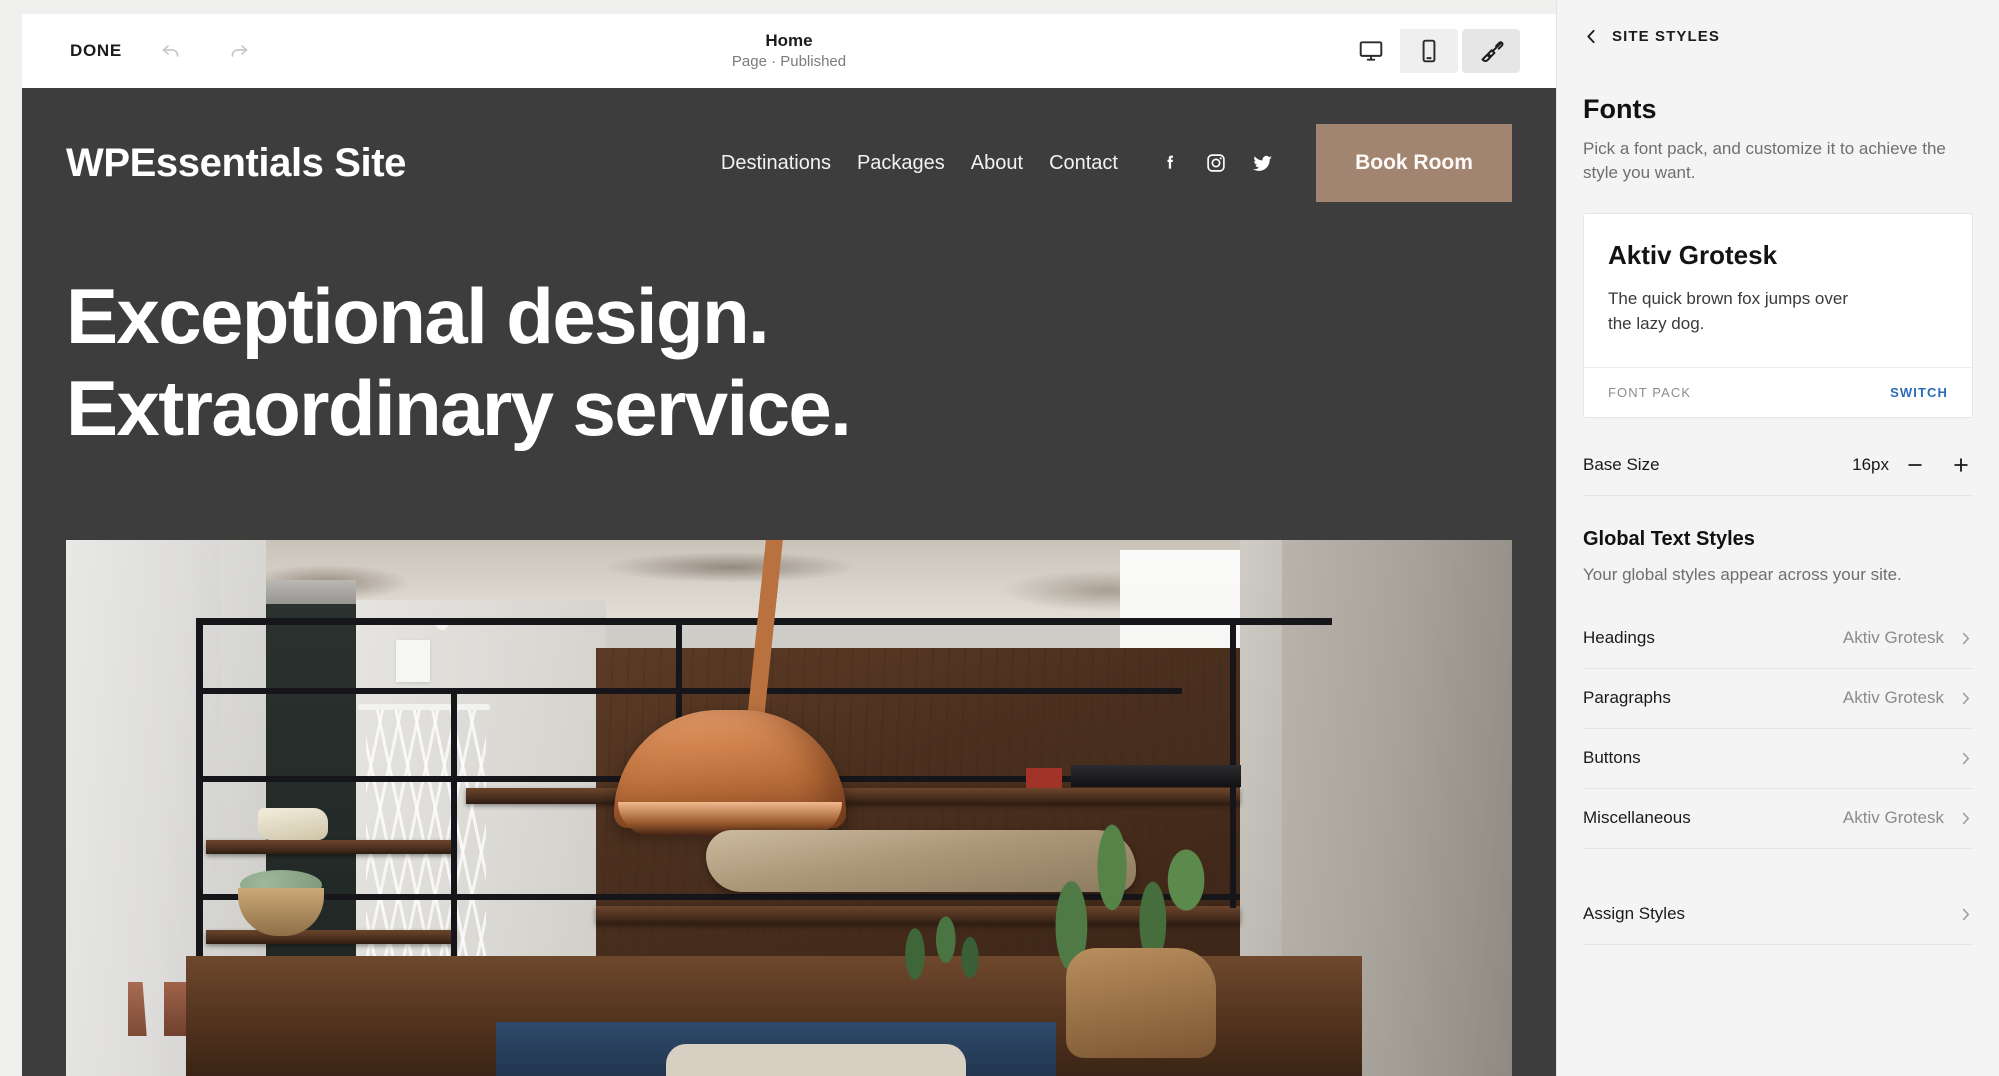 This screenshot has width=1999, height=1076. I want to click on photo-books, so click(1156, 776).